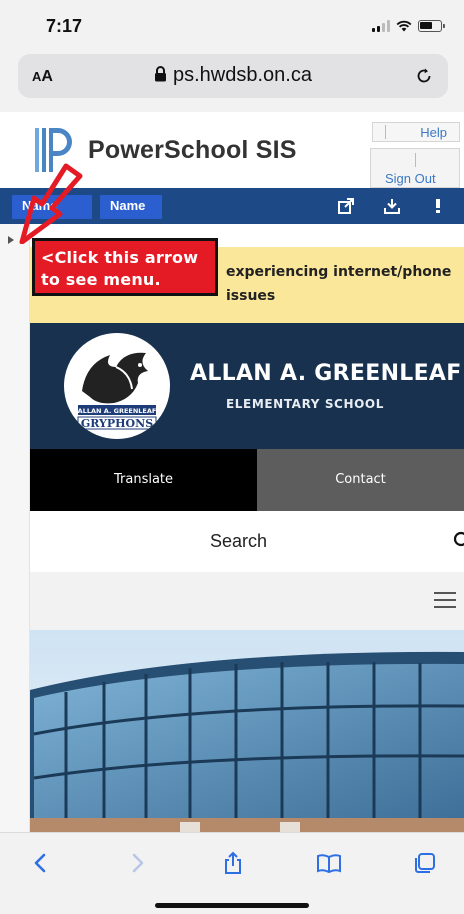  Describe the element at coordinates (117, 411) in the screenshot. I see `svg-text: ALLAN A. GREENLEAF` at that location.